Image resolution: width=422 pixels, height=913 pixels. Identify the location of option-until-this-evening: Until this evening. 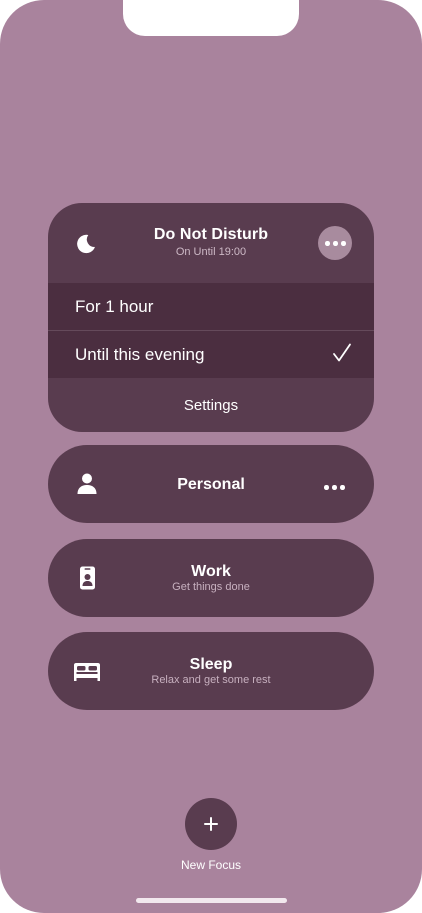
(211, 354).